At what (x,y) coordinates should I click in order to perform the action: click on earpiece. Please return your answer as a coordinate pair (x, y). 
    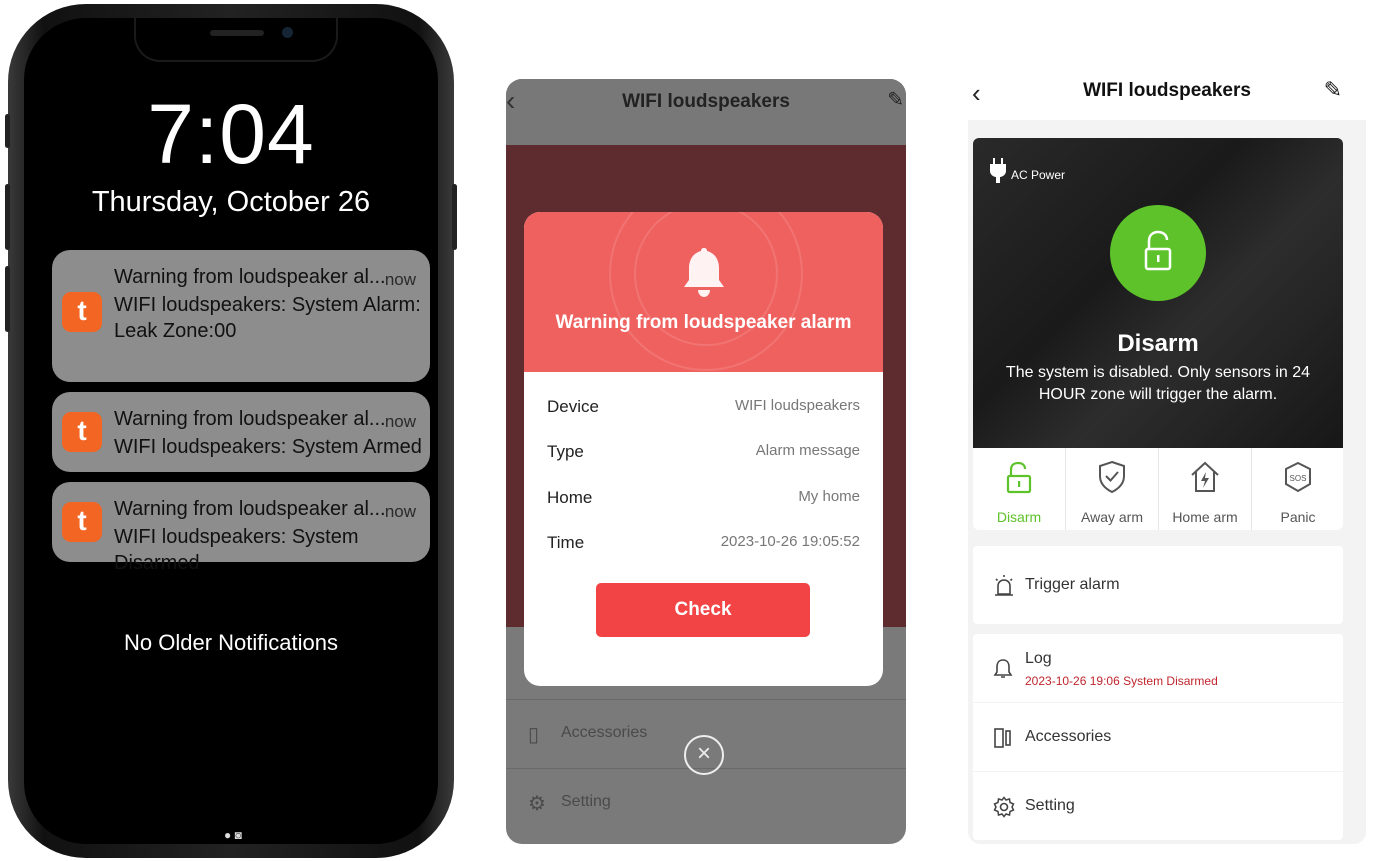
    Looking at the image, I should click on (237, 33).